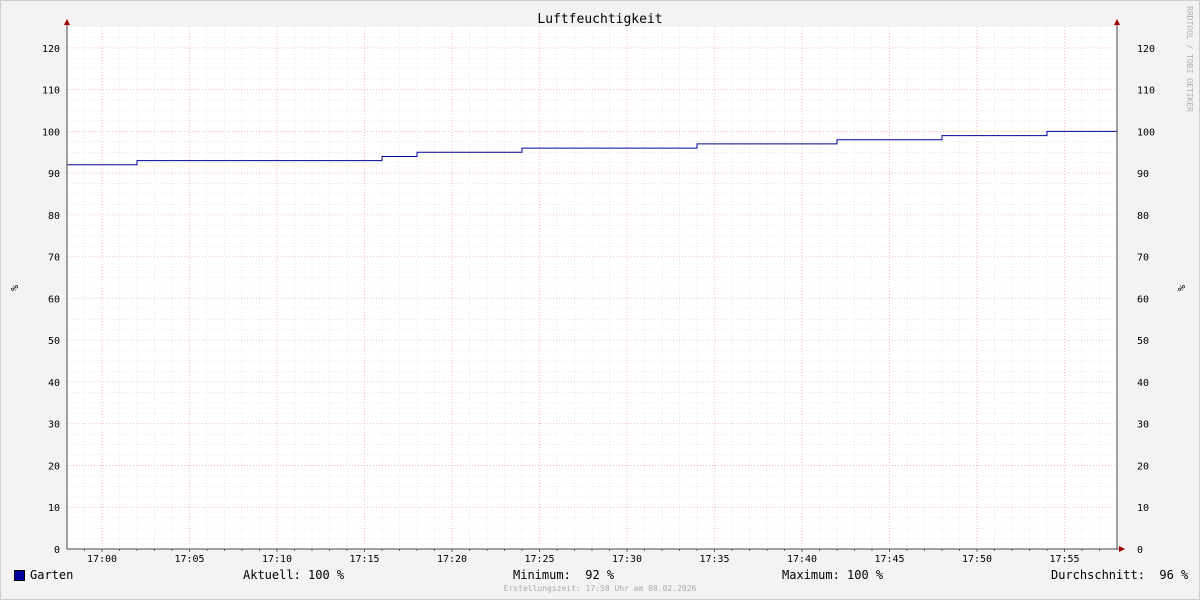 This screenshot has width=1200, height=600. I want to click on y-tick-label-left: 70, so click(54, 258).